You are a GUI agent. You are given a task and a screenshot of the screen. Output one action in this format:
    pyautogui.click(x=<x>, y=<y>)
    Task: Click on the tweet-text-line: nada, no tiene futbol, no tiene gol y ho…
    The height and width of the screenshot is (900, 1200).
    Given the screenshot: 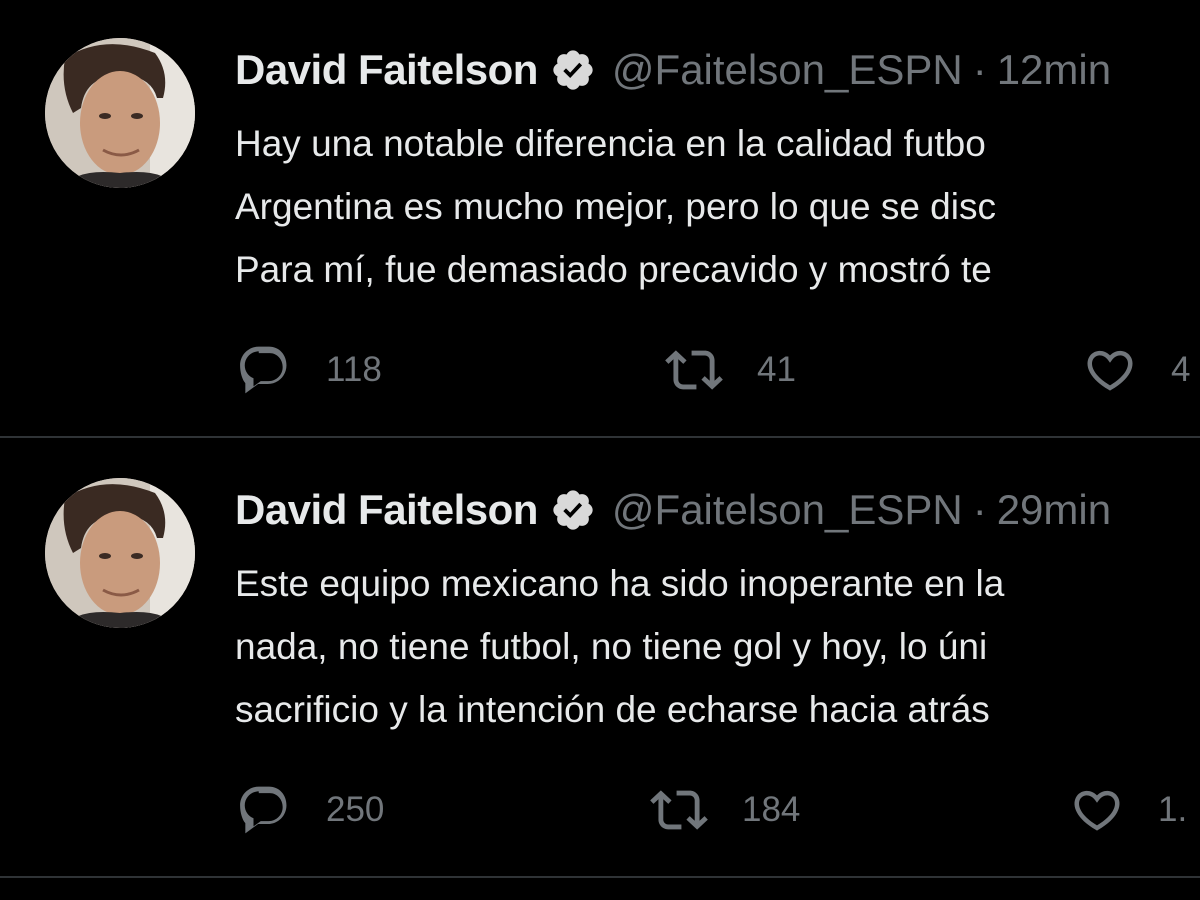 What is the action you would take?
    pyautogui.click(x=611, y=646)
    